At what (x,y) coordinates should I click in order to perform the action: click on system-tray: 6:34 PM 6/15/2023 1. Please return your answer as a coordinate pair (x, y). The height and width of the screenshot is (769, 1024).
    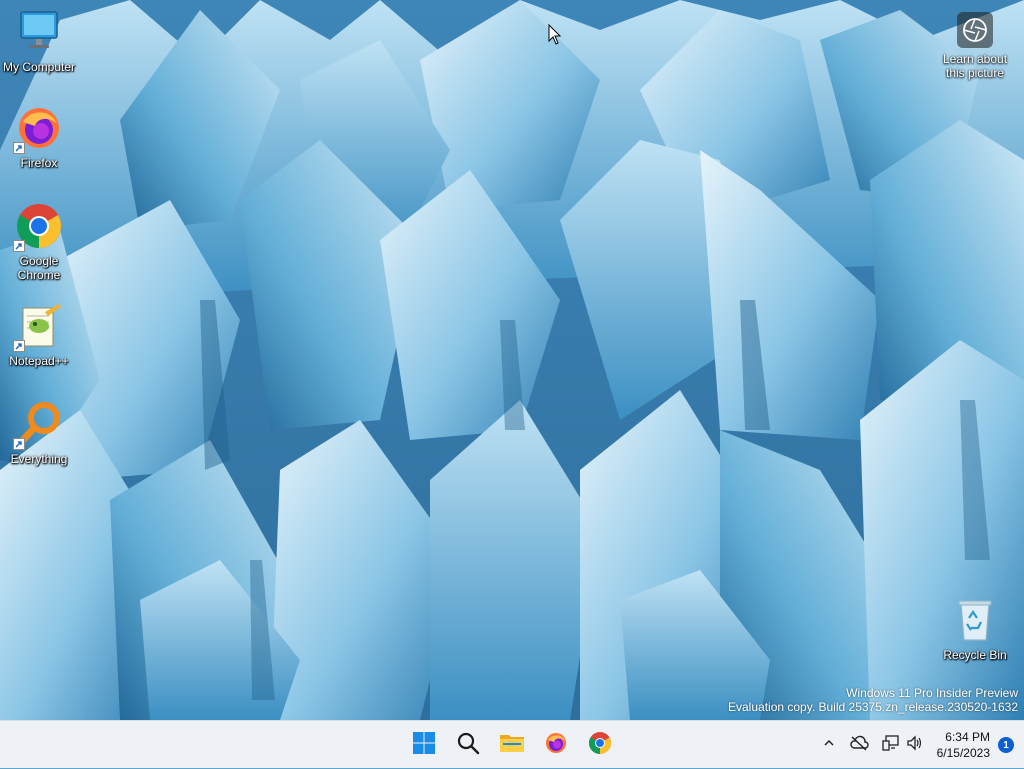
    Looking at the image, I should click on (920, 745).